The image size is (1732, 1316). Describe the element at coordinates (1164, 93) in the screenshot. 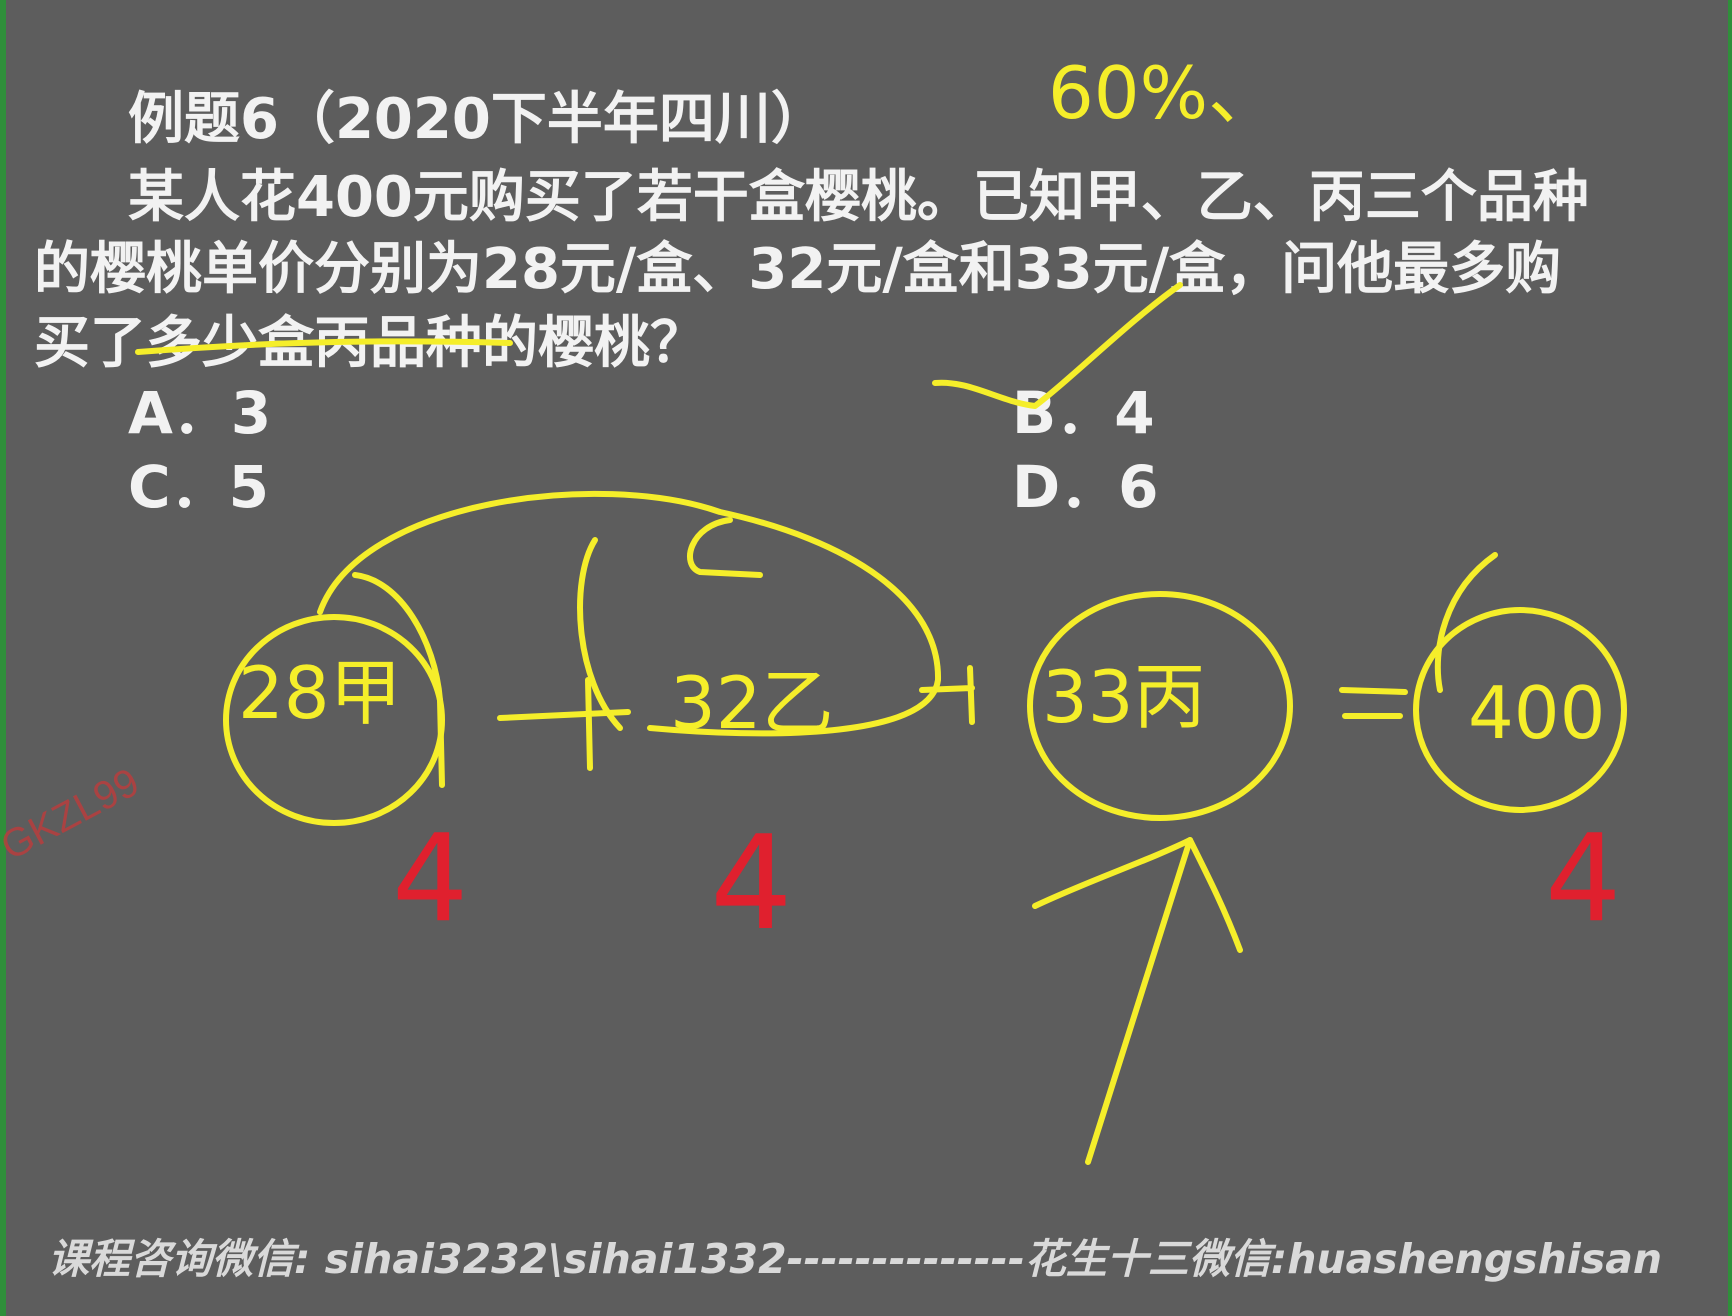

I see `handwritten-percent: 60%、` at that location.